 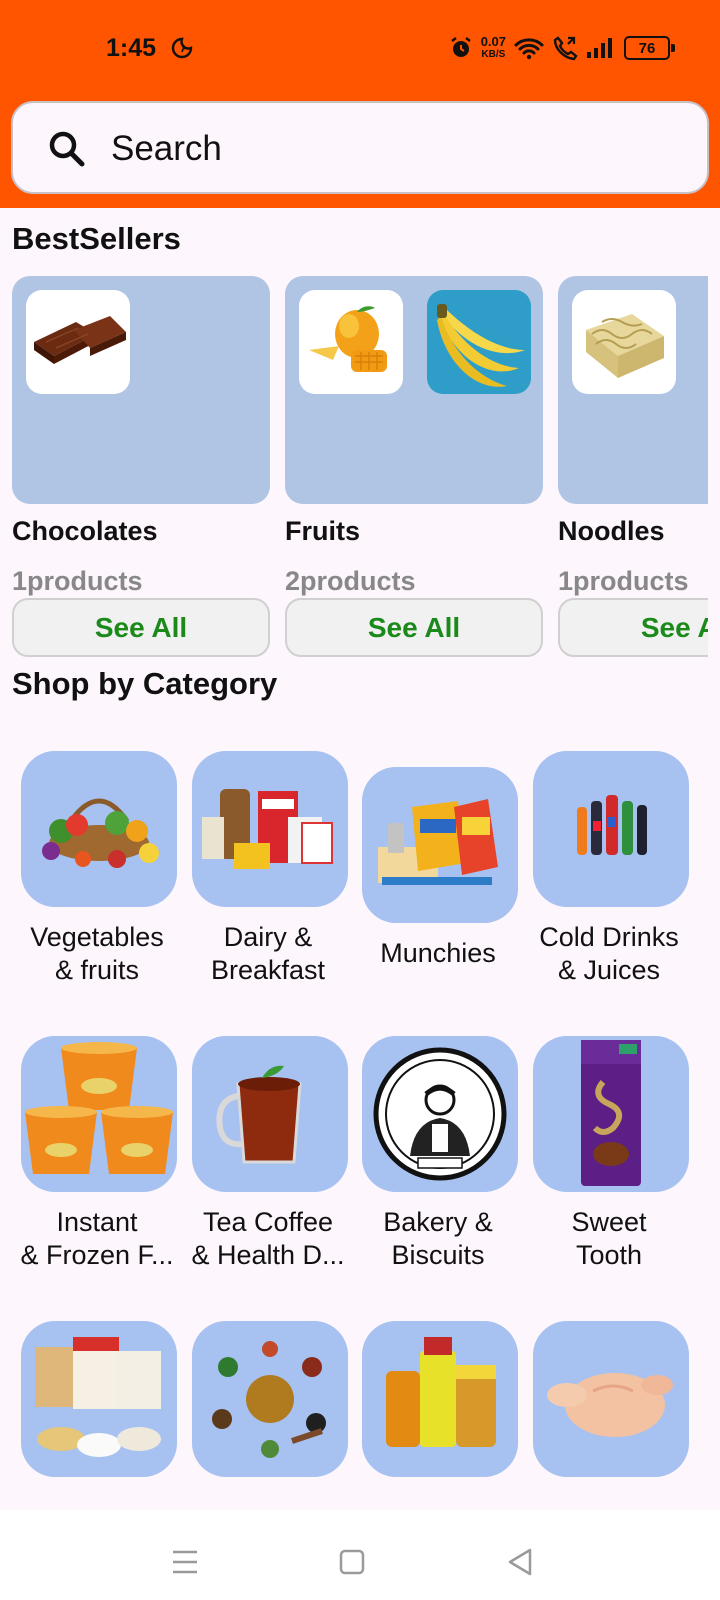 I want to click on category-tile-cold-drinks, so click(x=611, y=829).